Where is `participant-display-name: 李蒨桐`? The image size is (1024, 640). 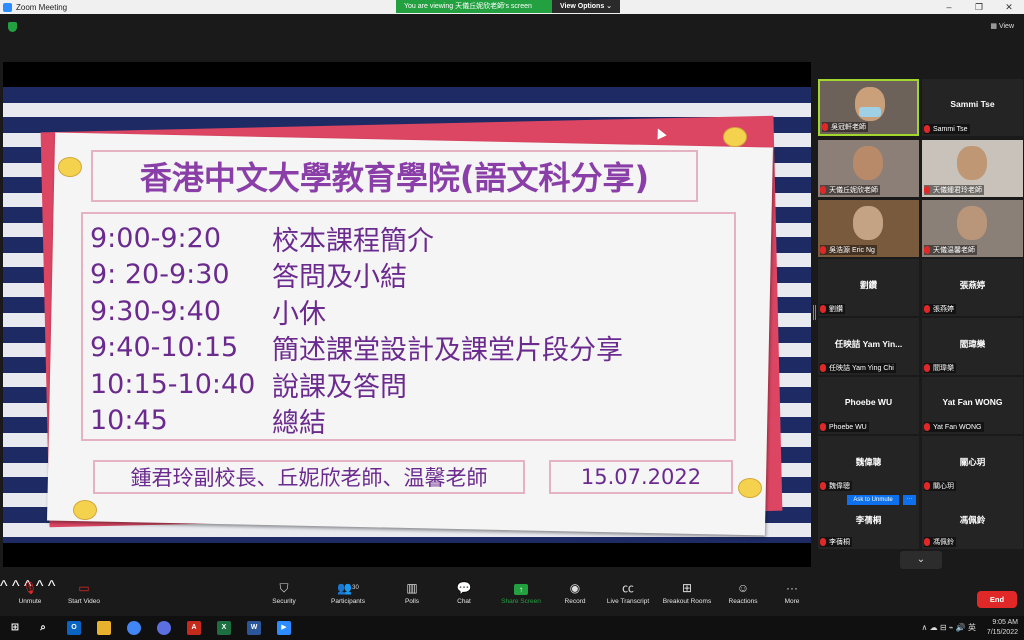 participant-display-name: 李蒨桐 is located at coordinates (868, 520).